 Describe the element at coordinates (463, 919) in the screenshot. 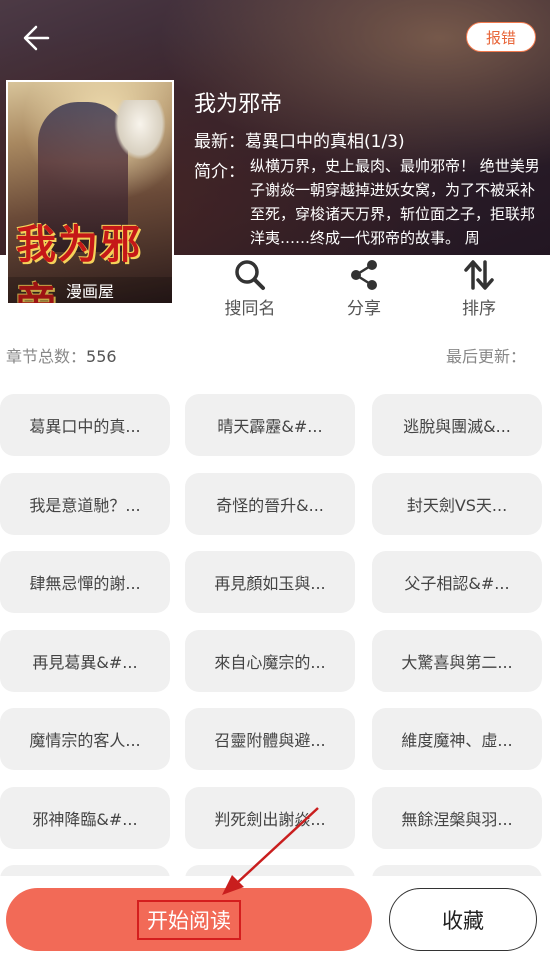

I see `favorite-button: 收藏` at that location.